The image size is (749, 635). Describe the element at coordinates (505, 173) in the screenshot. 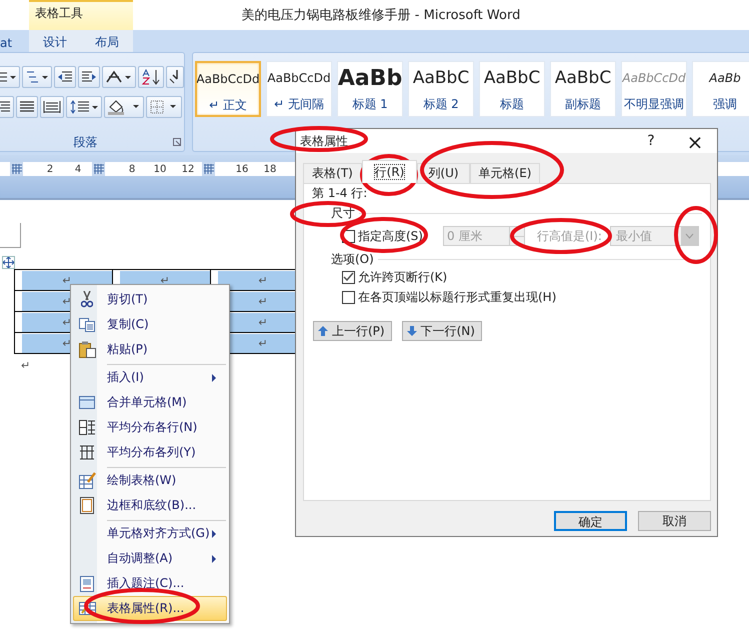

I see `dialog-tab: 单元格(E)` at that location.